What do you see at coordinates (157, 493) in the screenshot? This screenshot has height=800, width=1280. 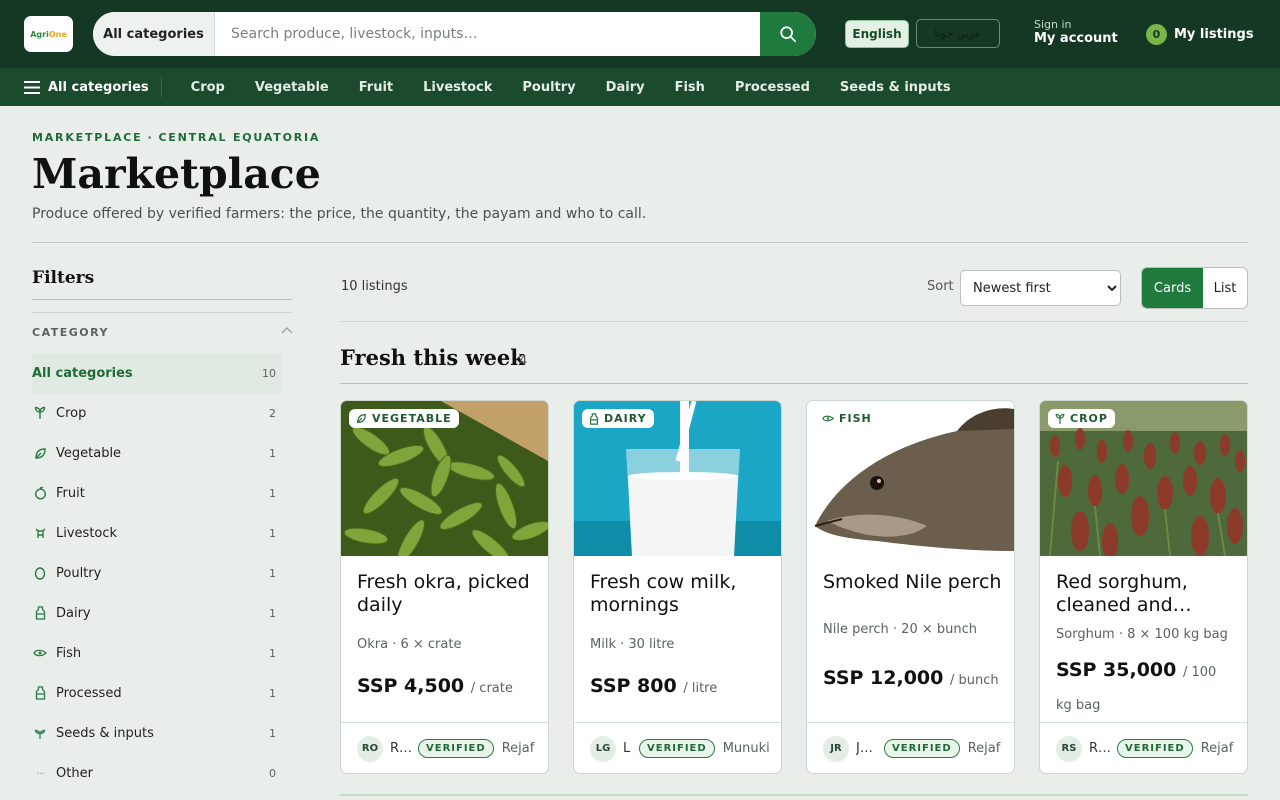 I see `filter-fruit: Fruit 1` at bounding box center [157, 493].